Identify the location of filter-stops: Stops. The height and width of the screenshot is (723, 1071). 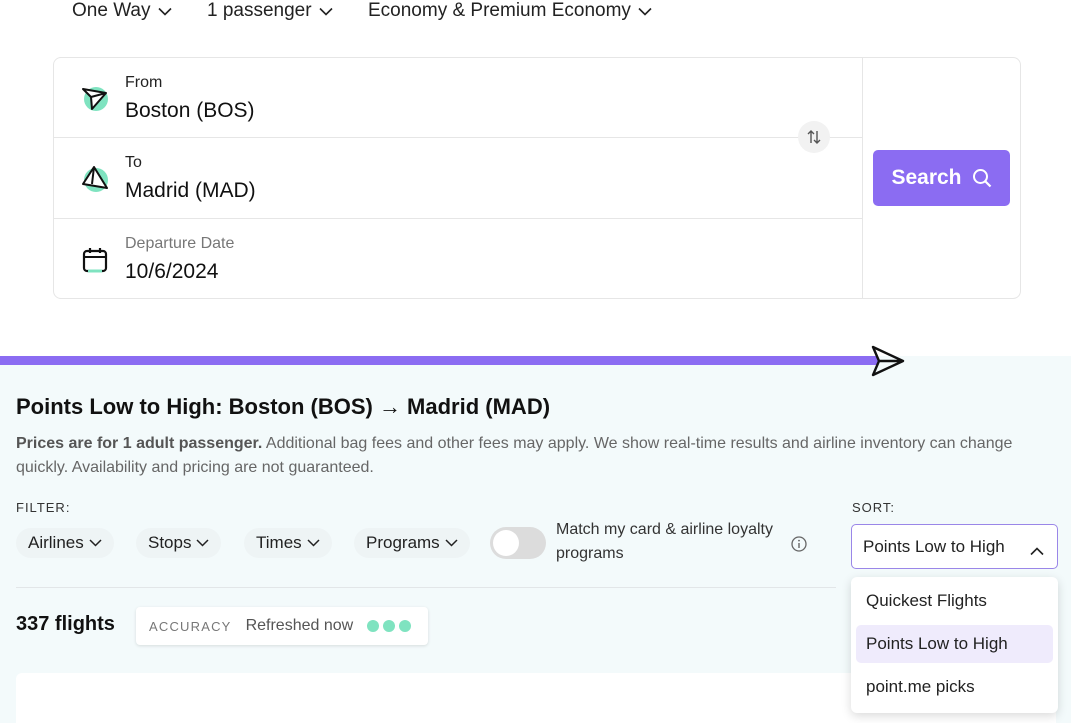
(179, 543).